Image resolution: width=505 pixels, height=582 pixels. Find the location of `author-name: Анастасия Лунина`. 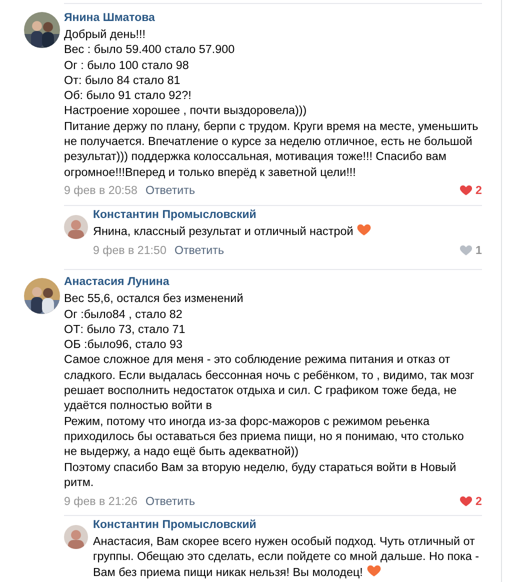

author-name: Анастасия Лунина is located at coordinates (273, 282).